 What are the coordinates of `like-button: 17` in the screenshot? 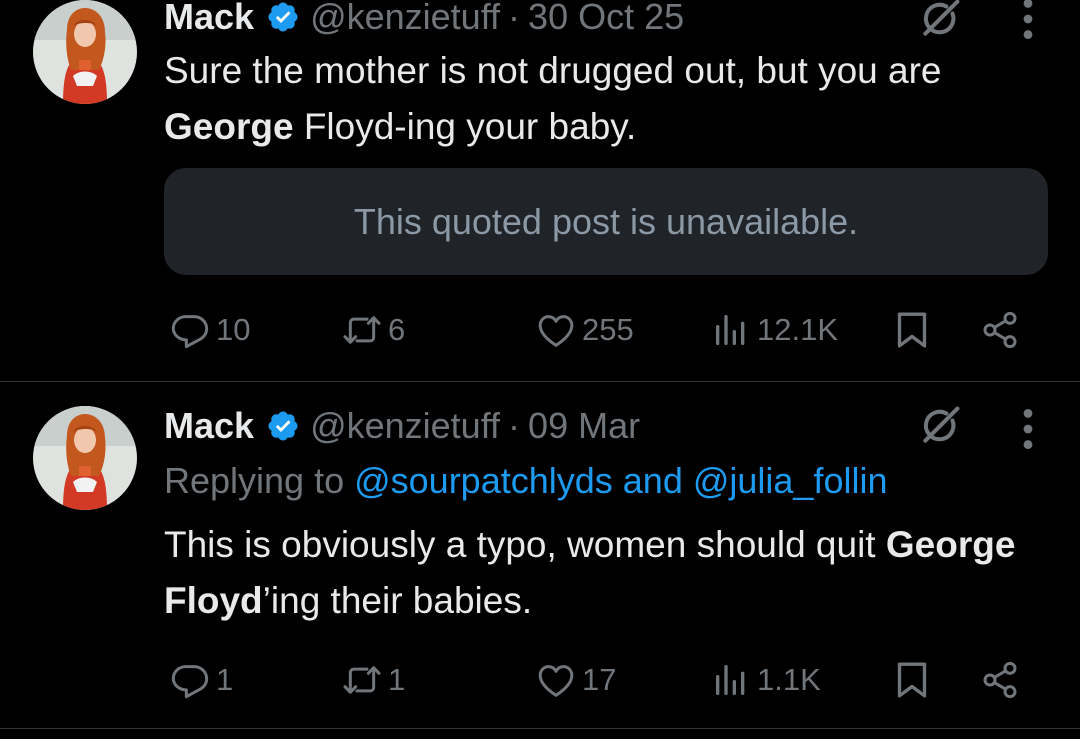 It's located at (576, 680).